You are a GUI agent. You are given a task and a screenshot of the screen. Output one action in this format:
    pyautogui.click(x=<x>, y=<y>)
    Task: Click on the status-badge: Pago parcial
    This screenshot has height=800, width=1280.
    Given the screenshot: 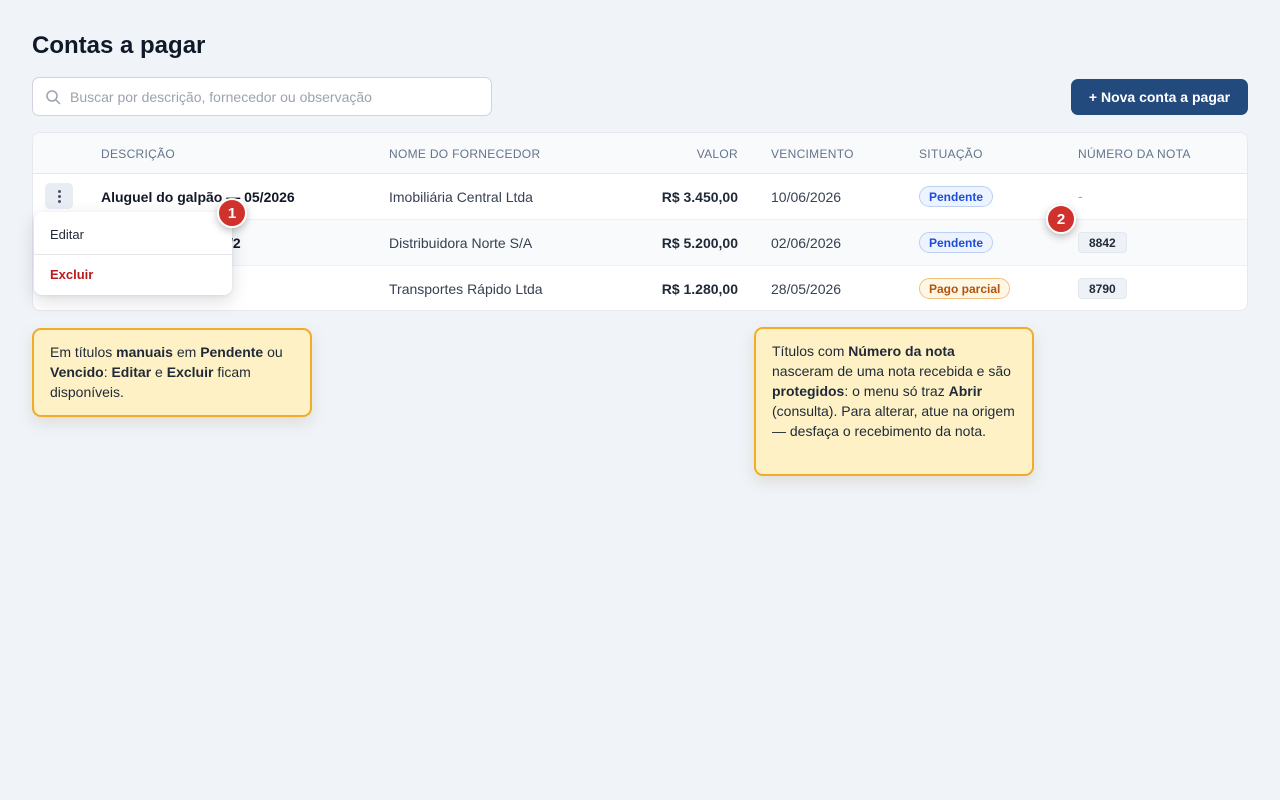 What is the action you would take?
    pyautogui.click(x=965, y=288)
    